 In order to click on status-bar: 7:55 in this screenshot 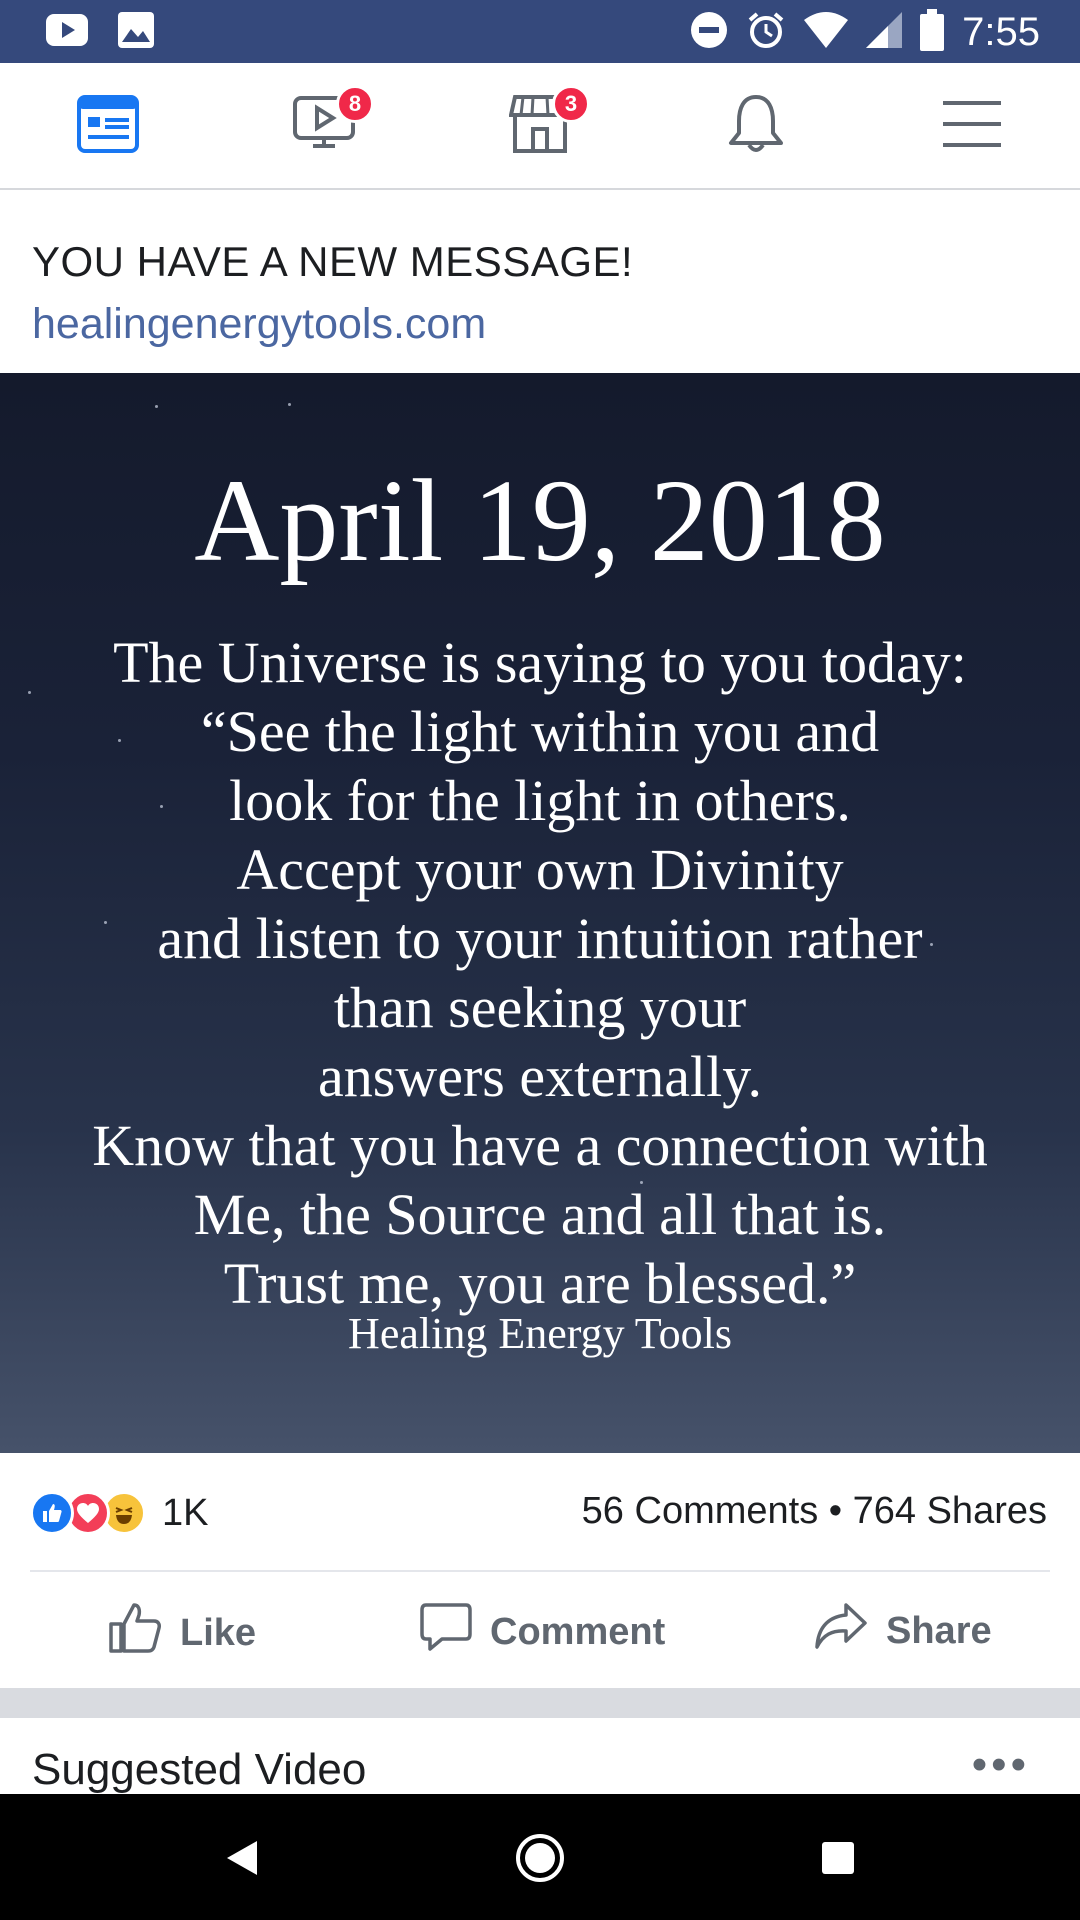, I will do `click(540, 31)`.